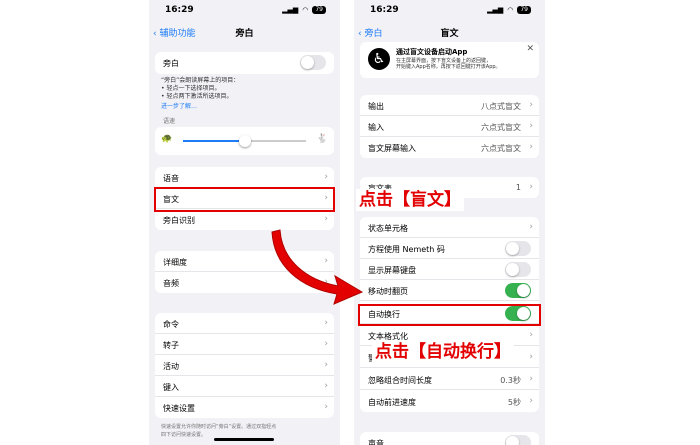  What do you see at coordinates (449, 248) in the screenshot?
I see `row-nemeth: 方程使用 Nemeth 码` at bounding box center [449, 248].